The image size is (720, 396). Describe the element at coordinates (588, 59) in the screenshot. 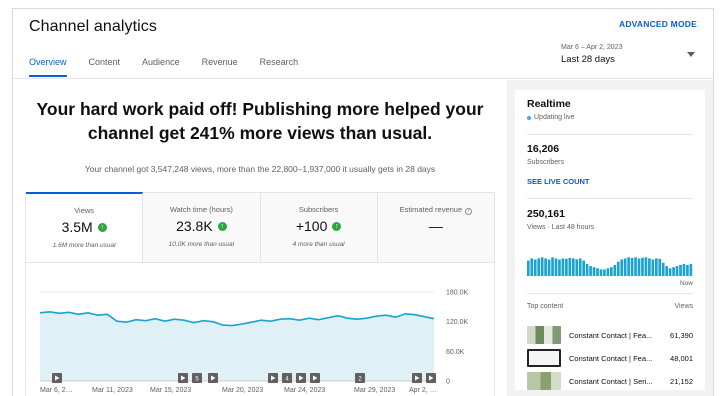

I see `date-range-label: Last 28 days` at that location.